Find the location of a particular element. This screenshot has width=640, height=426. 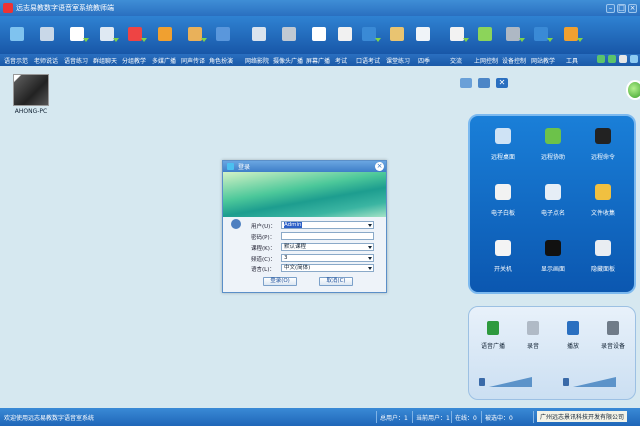

menu-item: 分组教学 is located at coordinates (134, 60).